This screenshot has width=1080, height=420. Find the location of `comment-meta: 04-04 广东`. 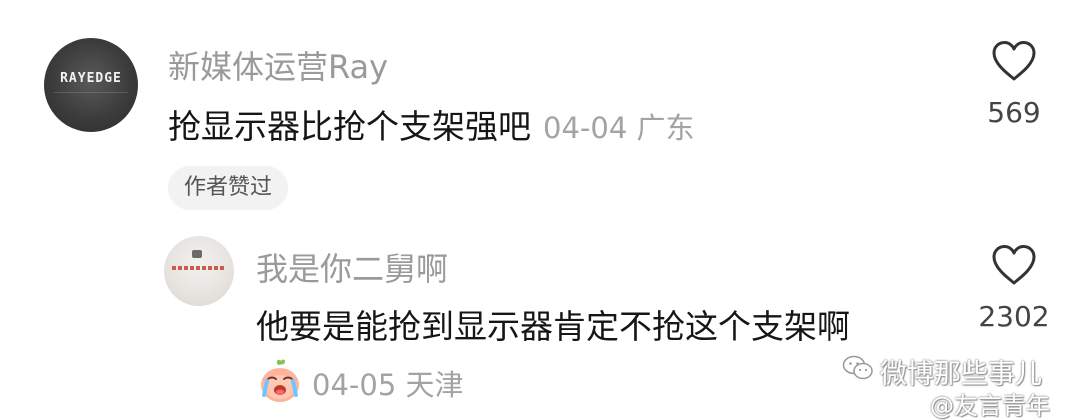

comment-meta: 04-04 广东 is located at coordinates (619, 128).